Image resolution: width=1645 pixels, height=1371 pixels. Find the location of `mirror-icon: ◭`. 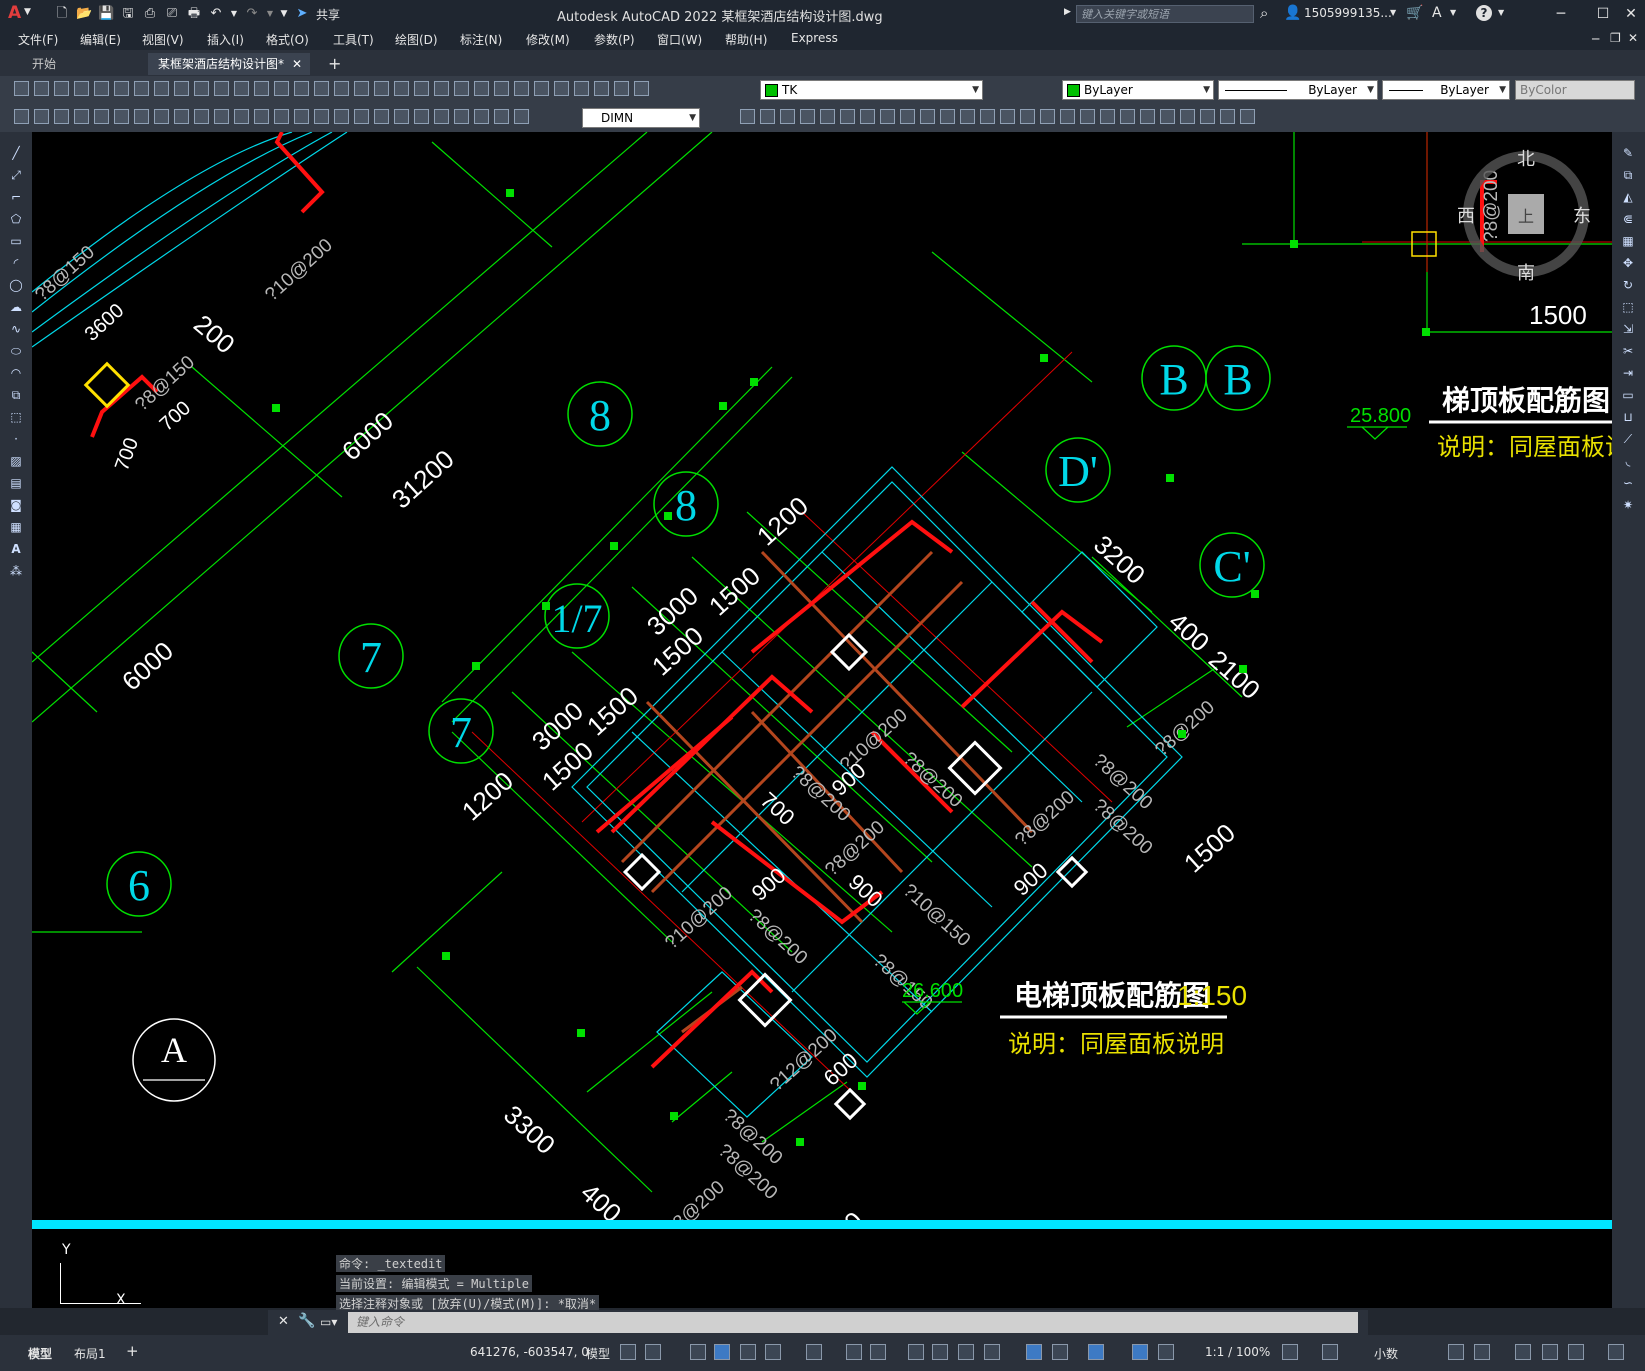

mirror-icon: ◭ is located at coordinates (1628, 197).